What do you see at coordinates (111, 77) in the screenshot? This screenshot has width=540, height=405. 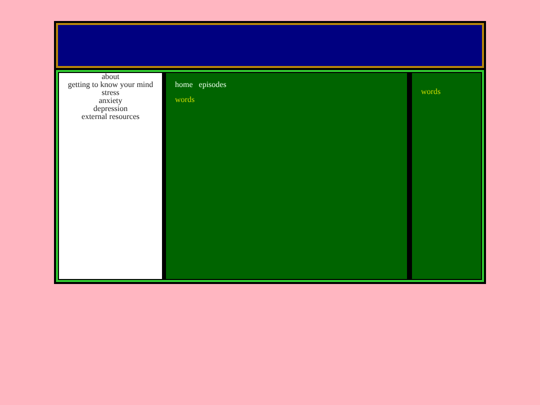 I see `sidebar-link: about` at bounding box center [111, 77].